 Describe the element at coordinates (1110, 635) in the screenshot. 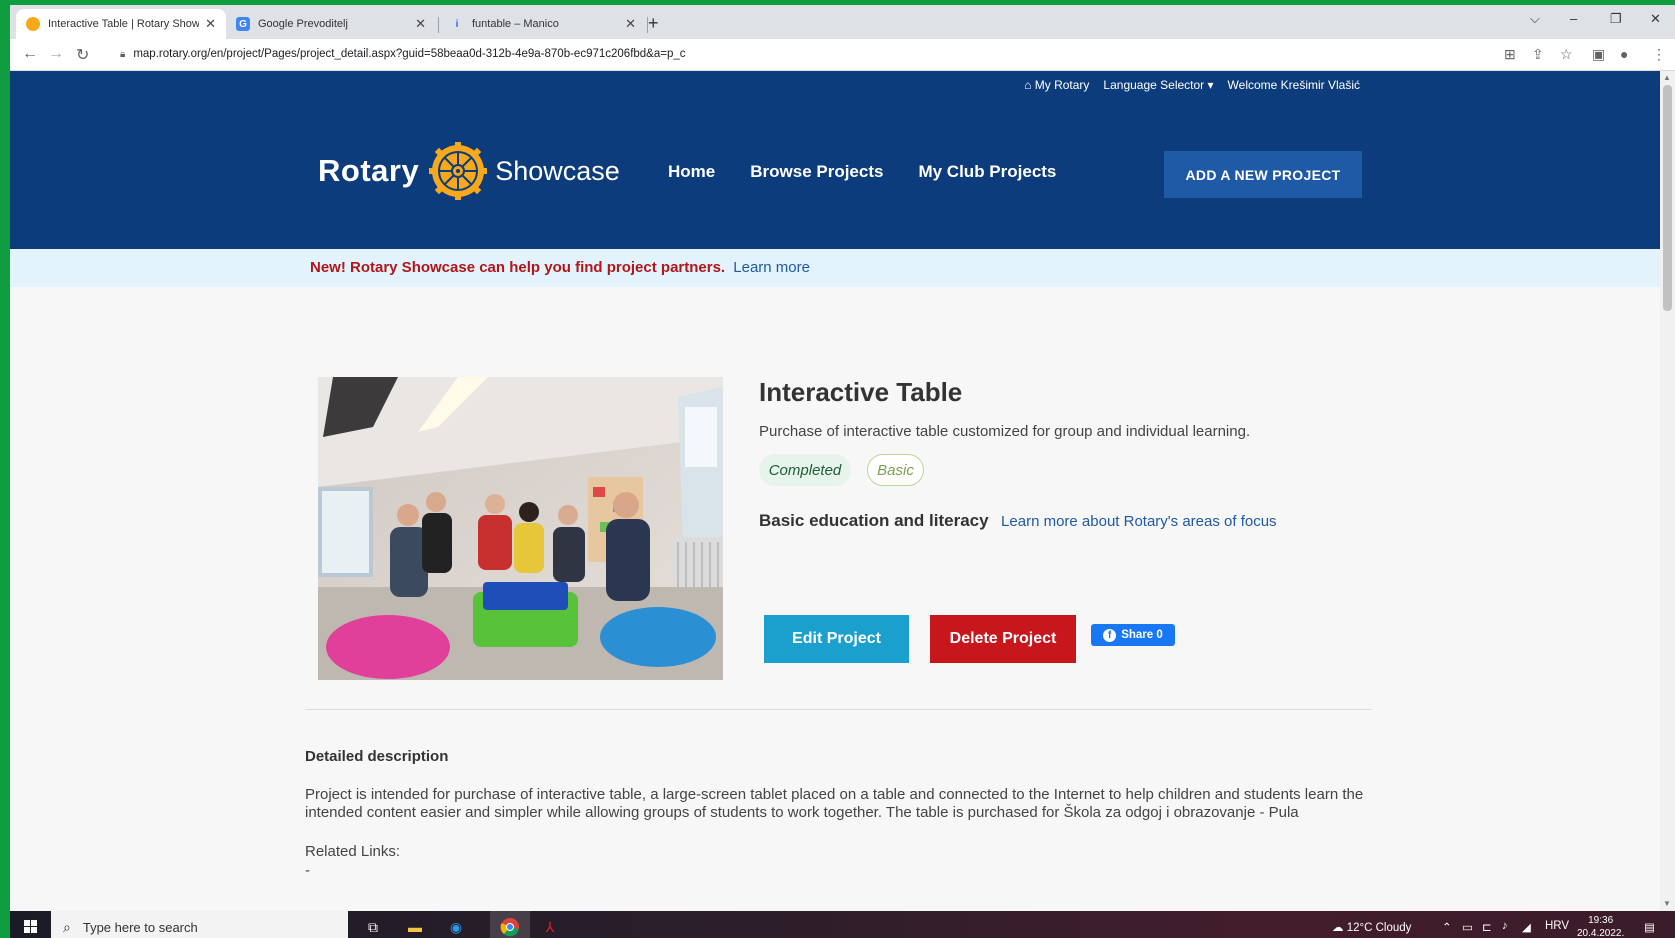

I see `facebook-icon: f` at that location.